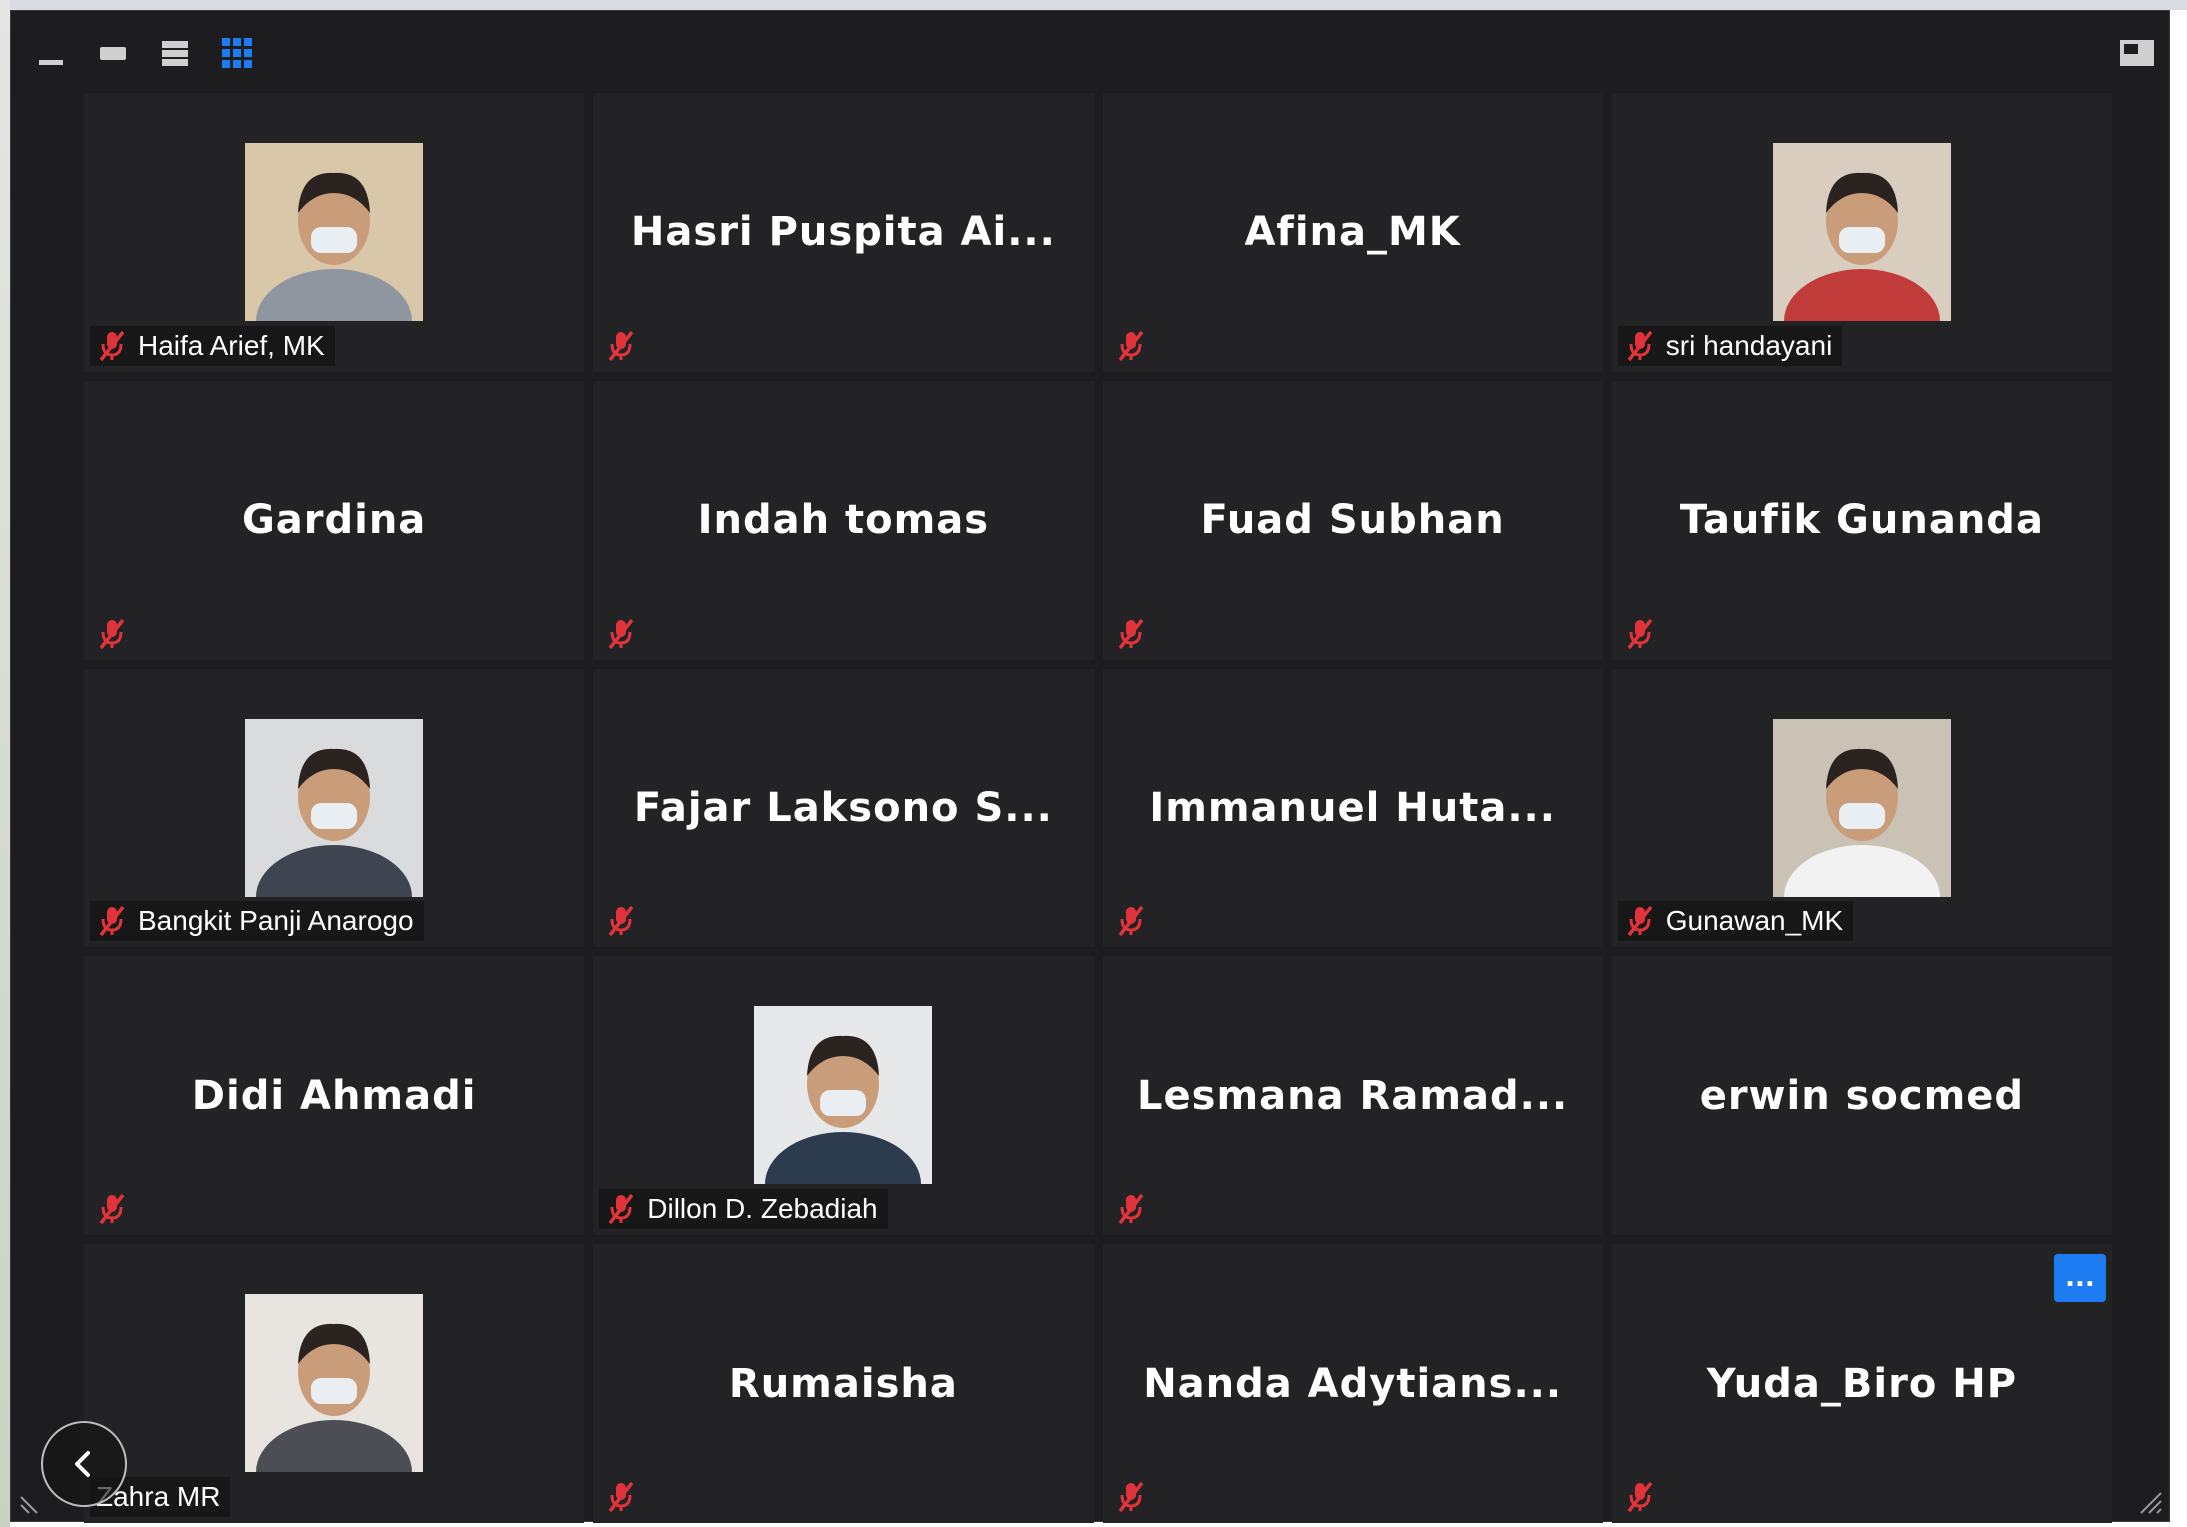 This screenshot has width=2187, height=1527. I want to click on participant-tile: erwin socmed, so click(1861, 1096).